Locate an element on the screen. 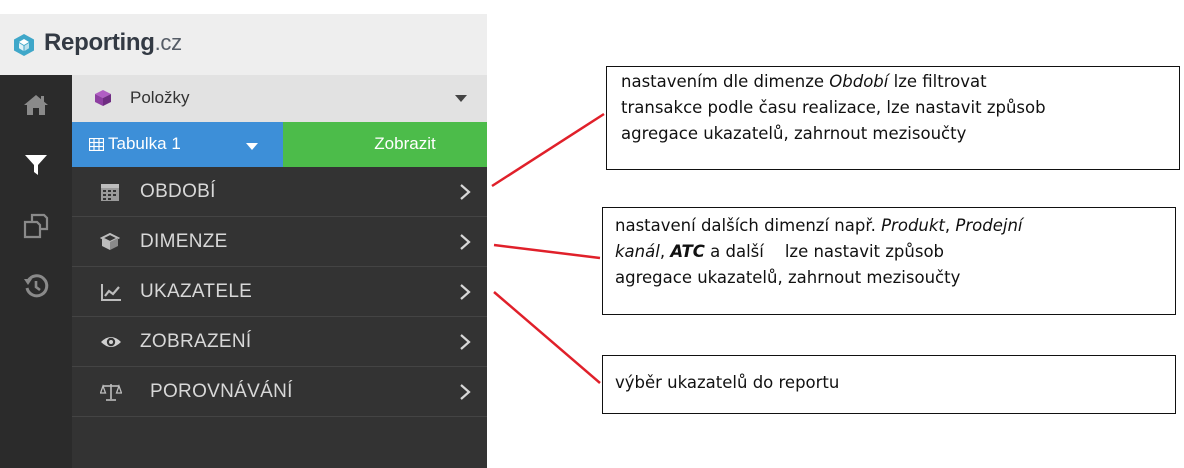 Image resolution: width=1184 pixels, height=468 pixels. history-icon is located at coordinates (36, 286).